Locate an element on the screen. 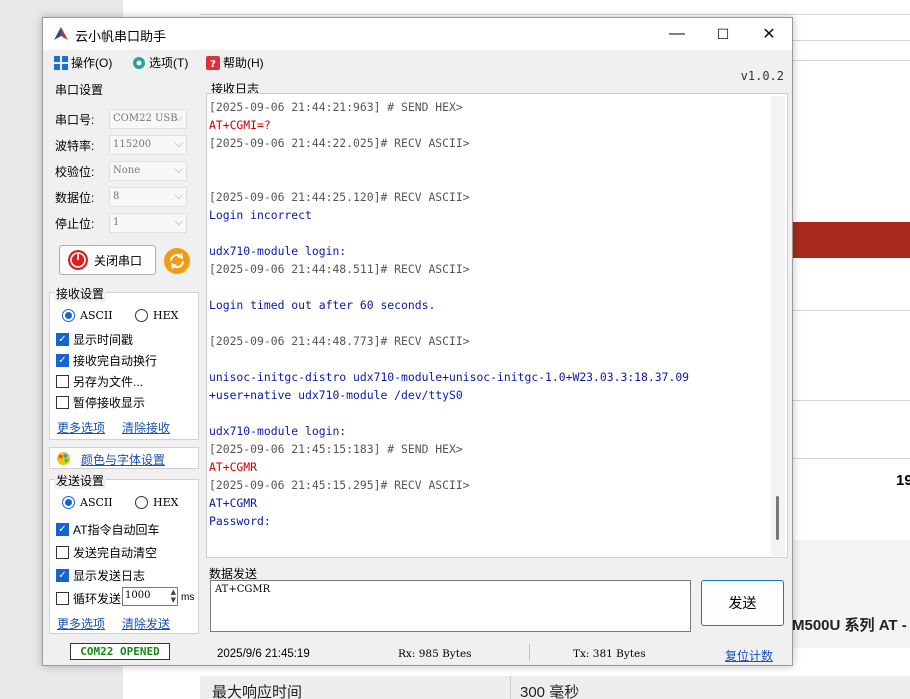 This screenshot has height=699, width=910. grid-icon is located at coordinates (61, 62).